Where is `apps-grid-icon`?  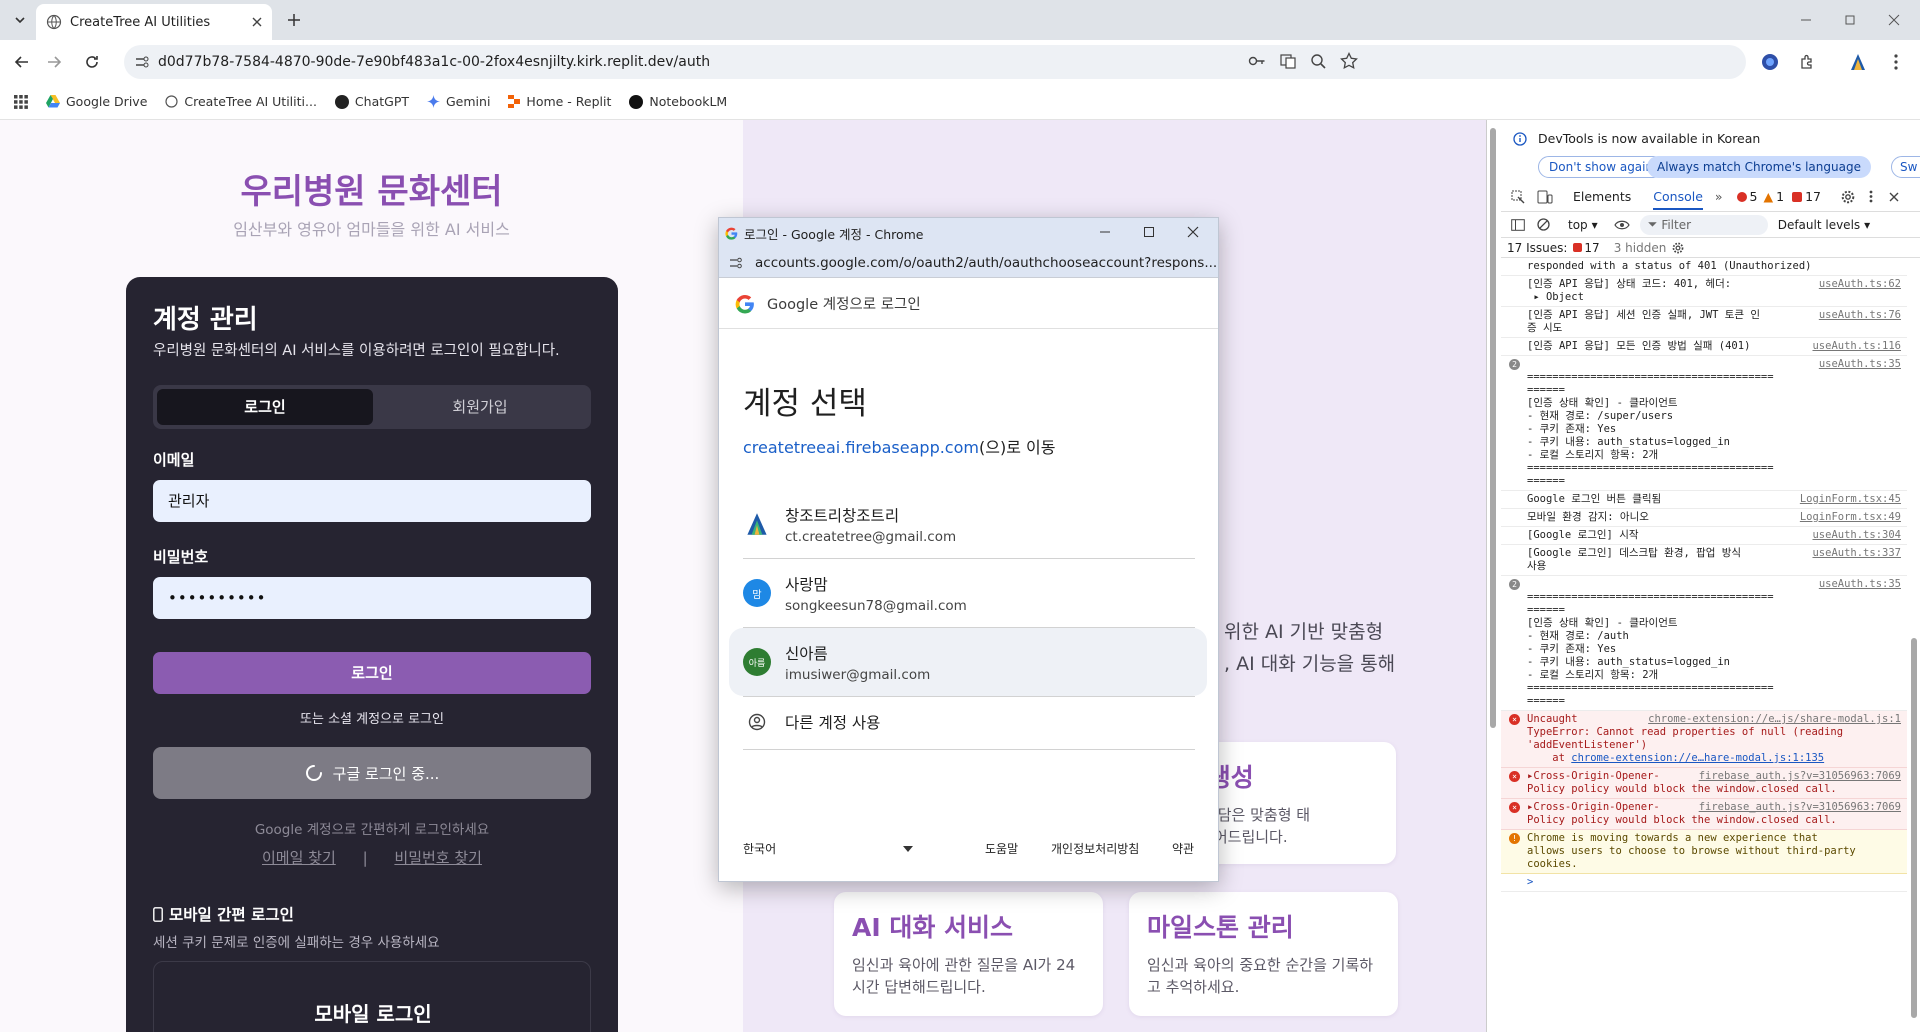 apps-grid-icon is located at coordinates (21, 101).